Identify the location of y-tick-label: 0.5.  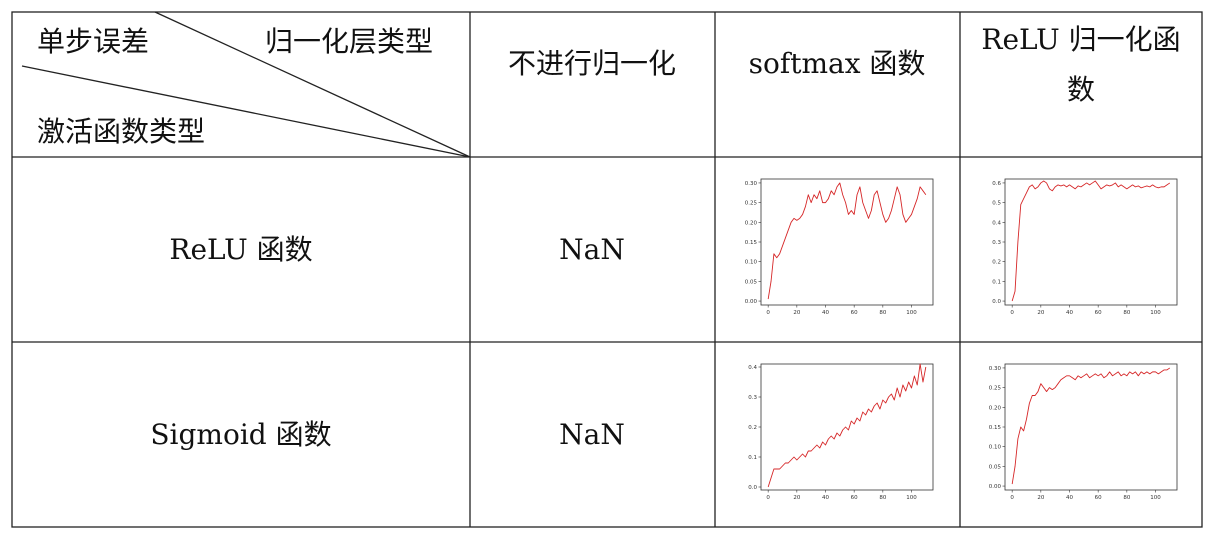
(996, 204).